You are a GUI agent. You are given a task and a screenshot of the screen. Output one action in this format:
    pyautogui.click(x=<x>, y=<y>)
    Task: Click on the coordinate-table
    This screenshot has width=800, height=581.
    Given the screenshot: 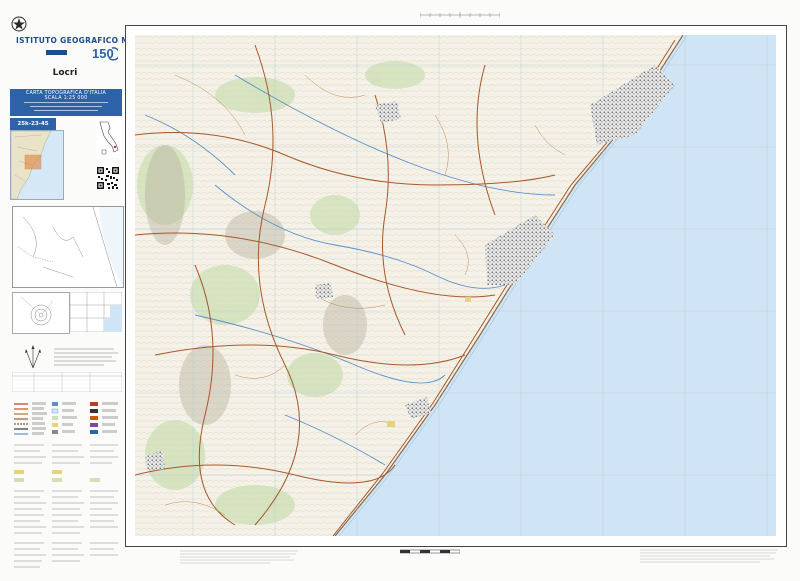 What is the action you would take?
    pyautogui.click(x=67, y=382)
    